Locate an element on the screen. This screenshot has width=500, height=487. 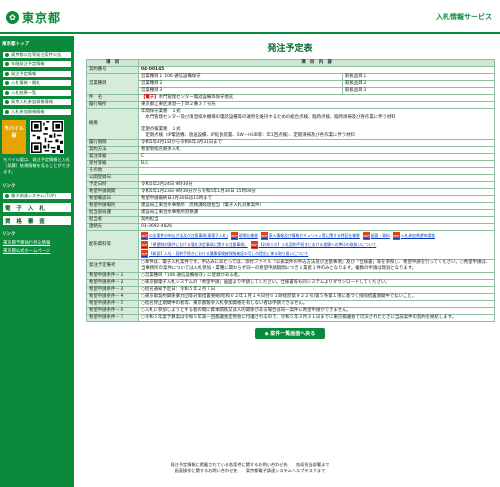
sidebar-item-qualification: 東京入札参加資格情報 is located at coordinates (37, 102).